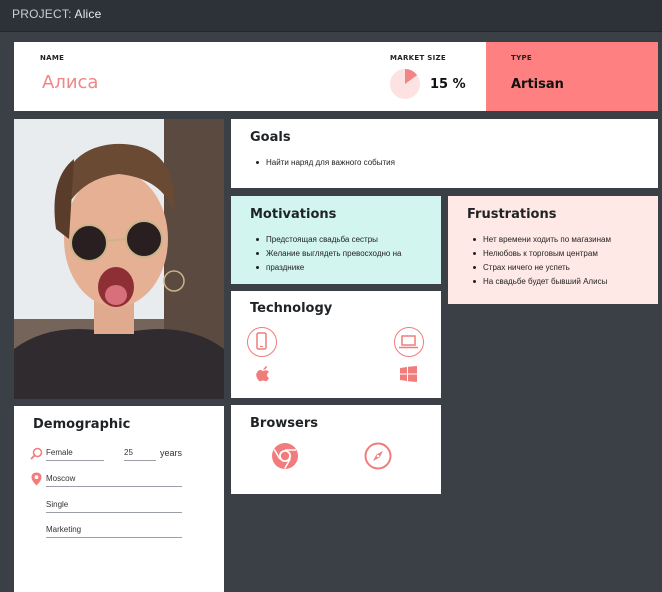 The width and height of the screenshot is (662, 592). I want to click on location-field: Moscow, so click(114, 480).